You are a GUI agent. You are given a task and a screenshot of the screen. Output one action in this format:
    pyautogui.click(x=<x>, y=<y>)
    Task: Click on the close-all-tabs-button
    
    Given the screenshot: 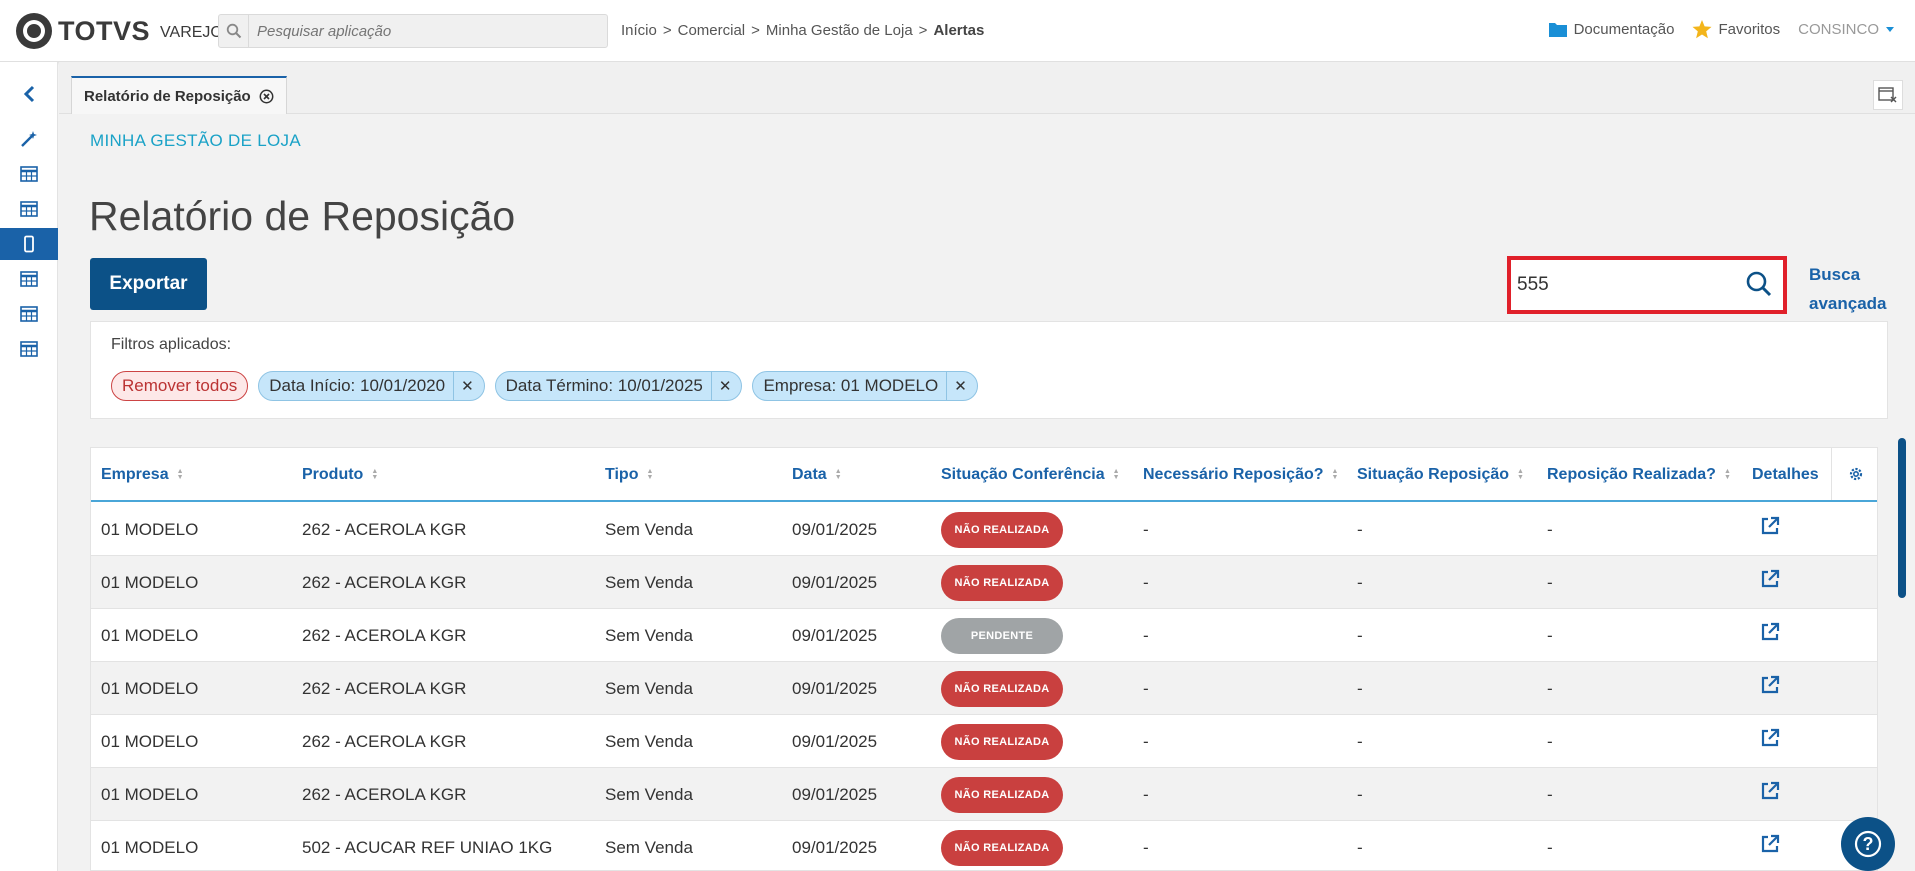 What is the action you would take?
    pyautogui.click(x=1888, y=95)
    